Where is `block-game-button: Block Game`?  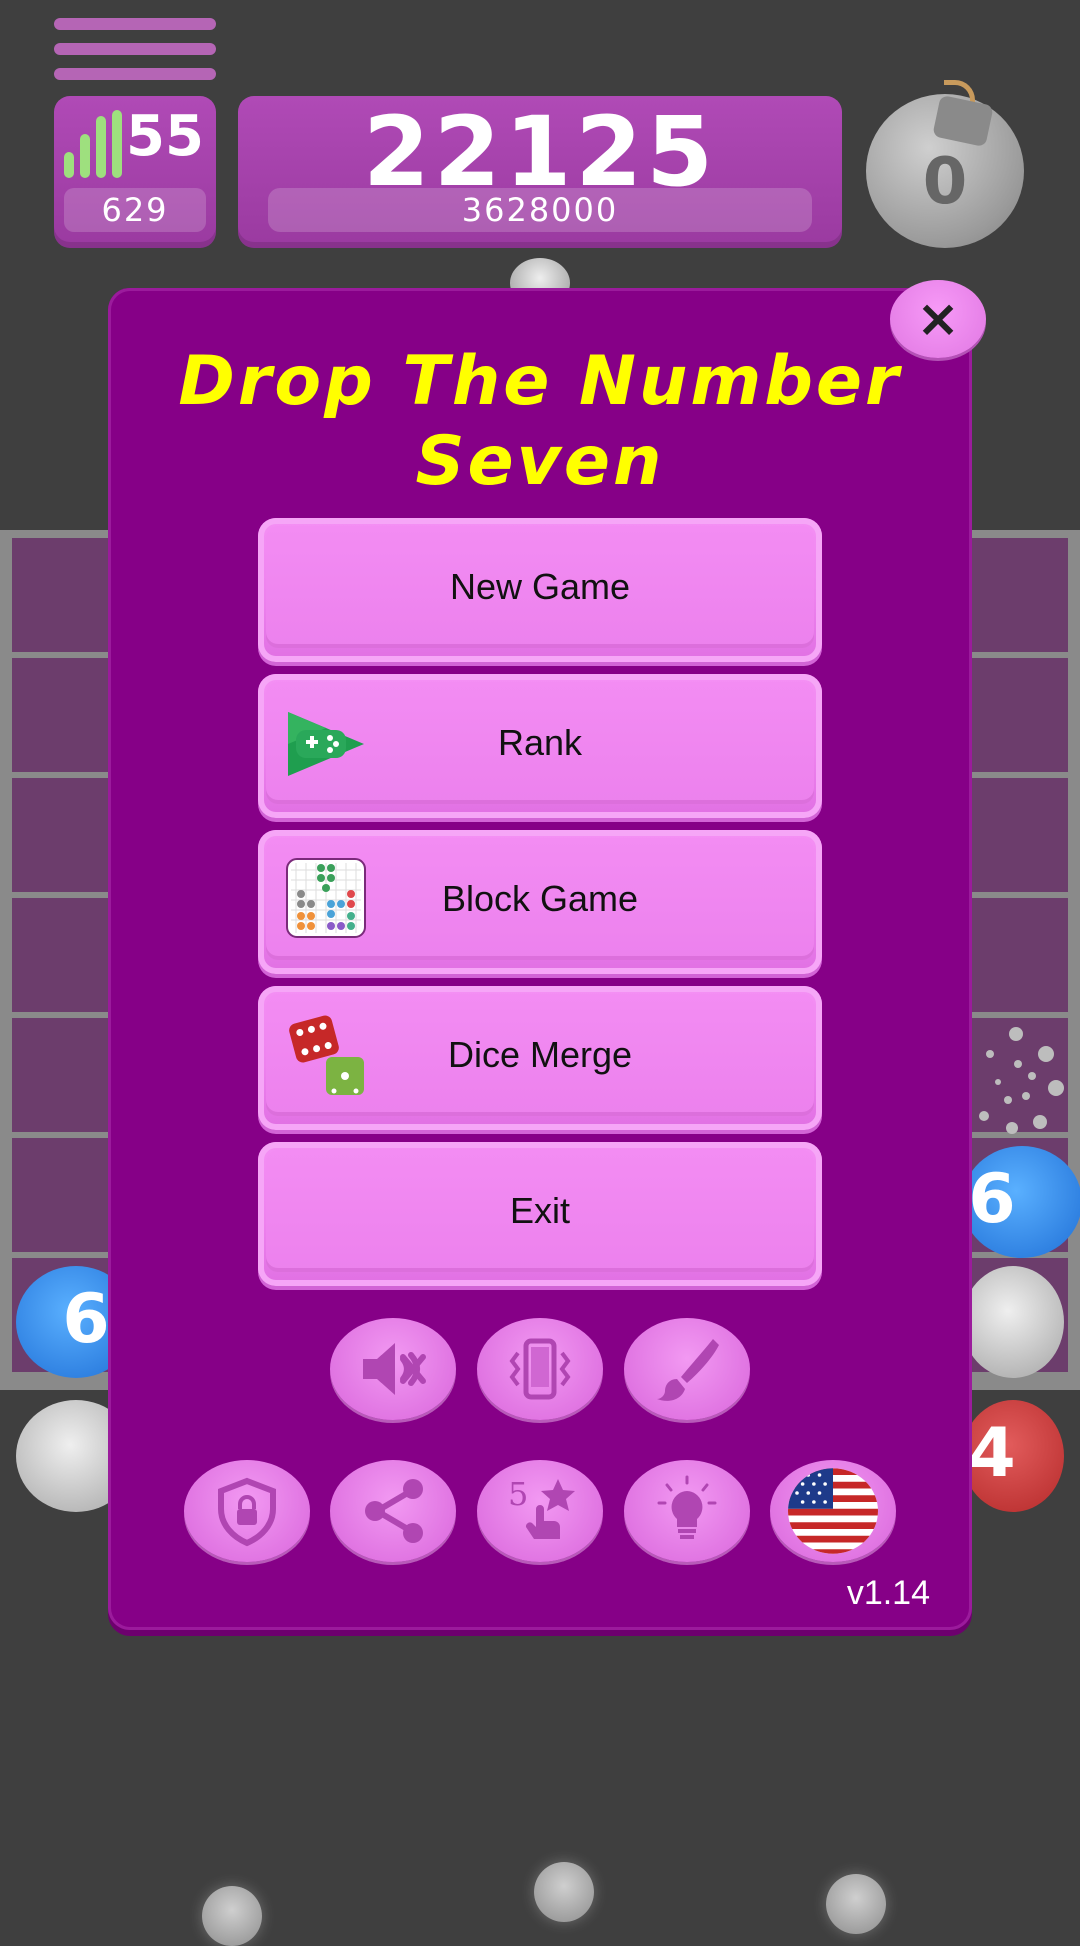
block-game-button: Block Game is located at coordinates (540, 902).